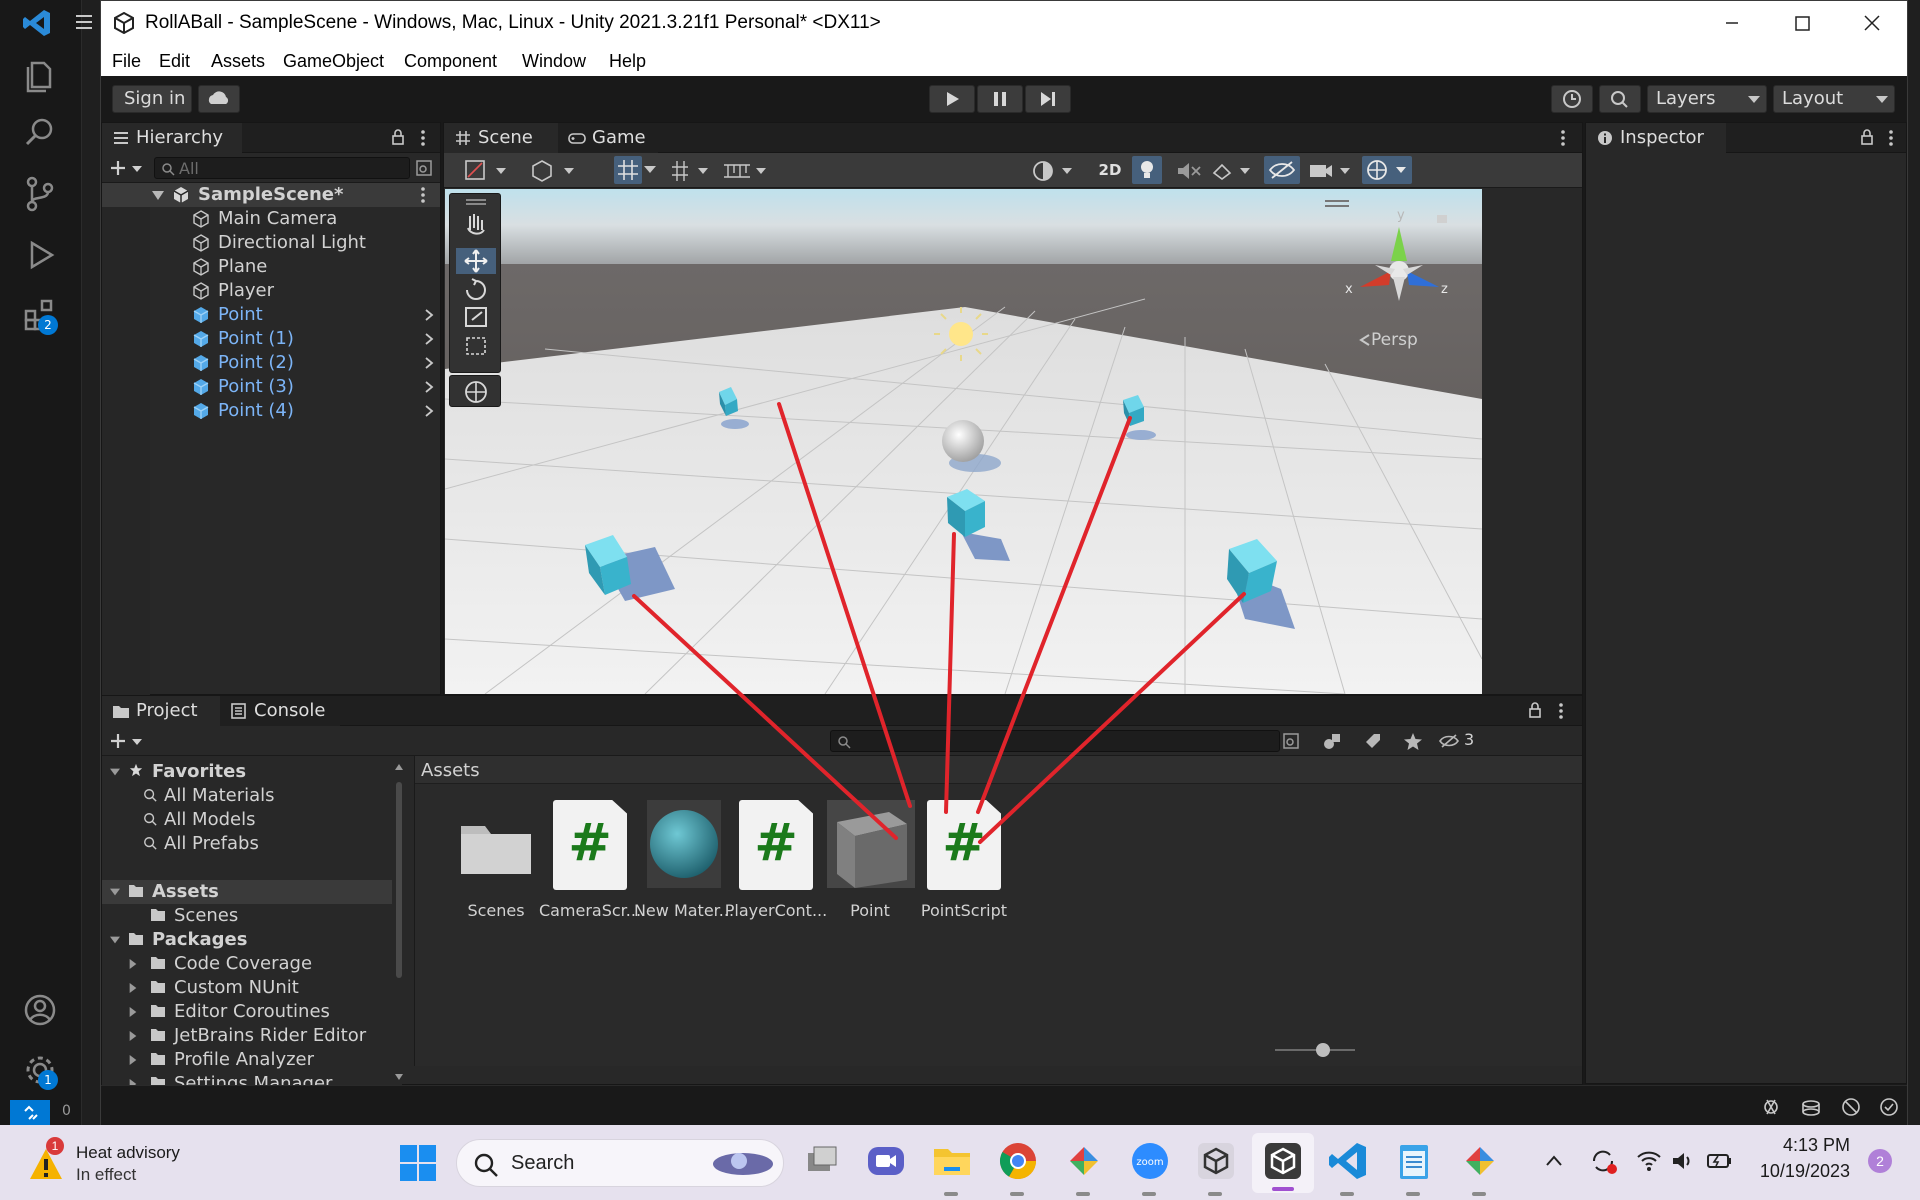  What do you see at coordinates (1394, 340) in the screenshot?
I see `persp-label: Persp` at bounding box center [1394, 340].